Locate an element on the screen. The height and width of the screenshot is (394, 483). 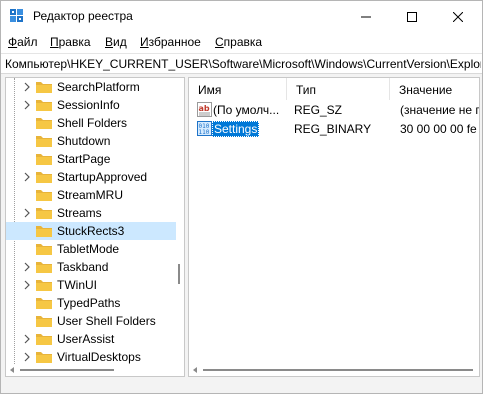
menu-help: Справка is located at coordinates (238, 42).